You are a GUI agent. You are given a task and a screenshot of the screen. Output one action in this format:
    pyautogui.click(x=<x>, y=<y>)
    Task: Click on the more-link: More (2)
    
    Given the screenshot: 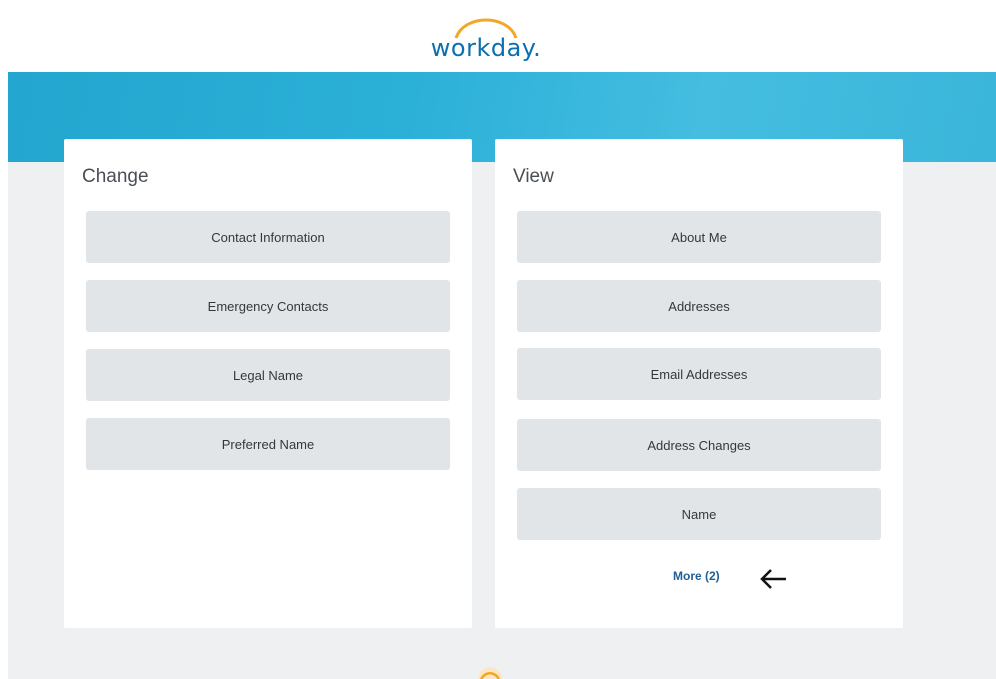 What is the action you would take?
    pyautogui.click(x=696, y=576)
    